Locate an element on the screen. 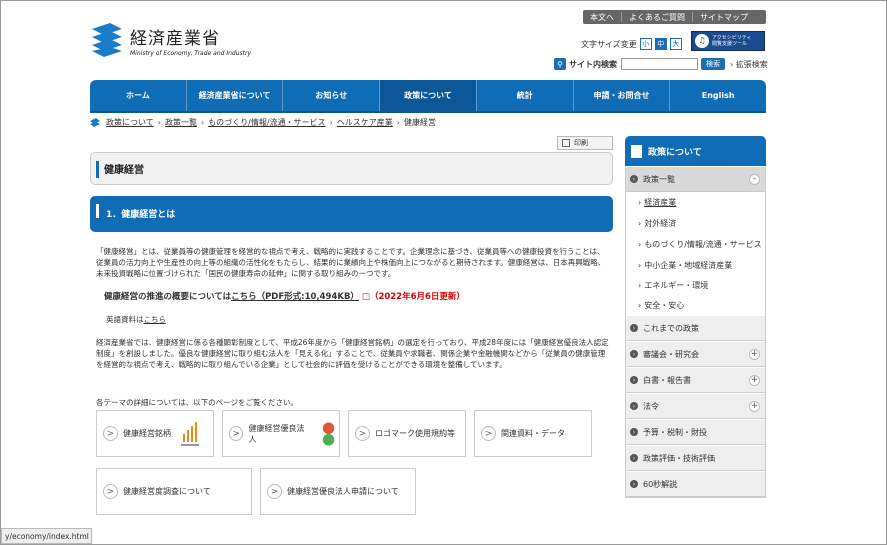  utility-links: 本文へ よくあるご質問 サイトマップ is located at coordinates (674, 17).